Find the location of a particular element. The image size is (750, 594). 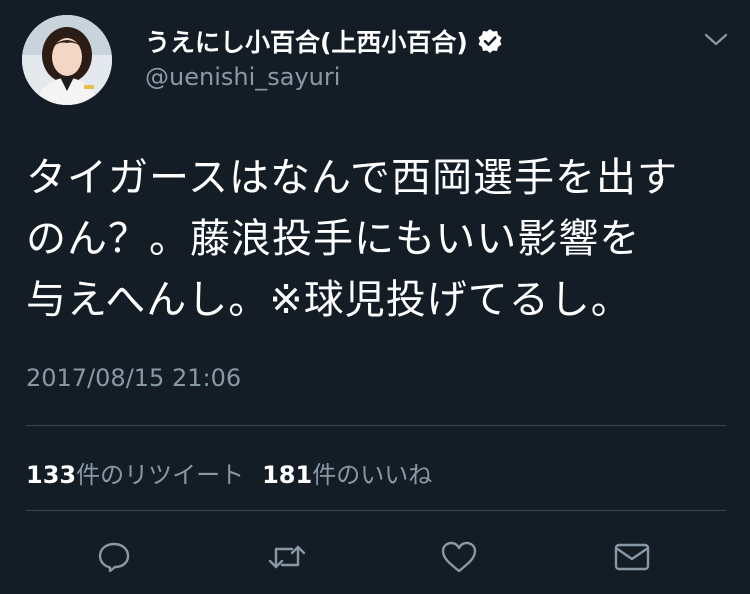

tweet-text-line: のん？。藤浪投手にもいい影響を is located at coordinates (333, 239).